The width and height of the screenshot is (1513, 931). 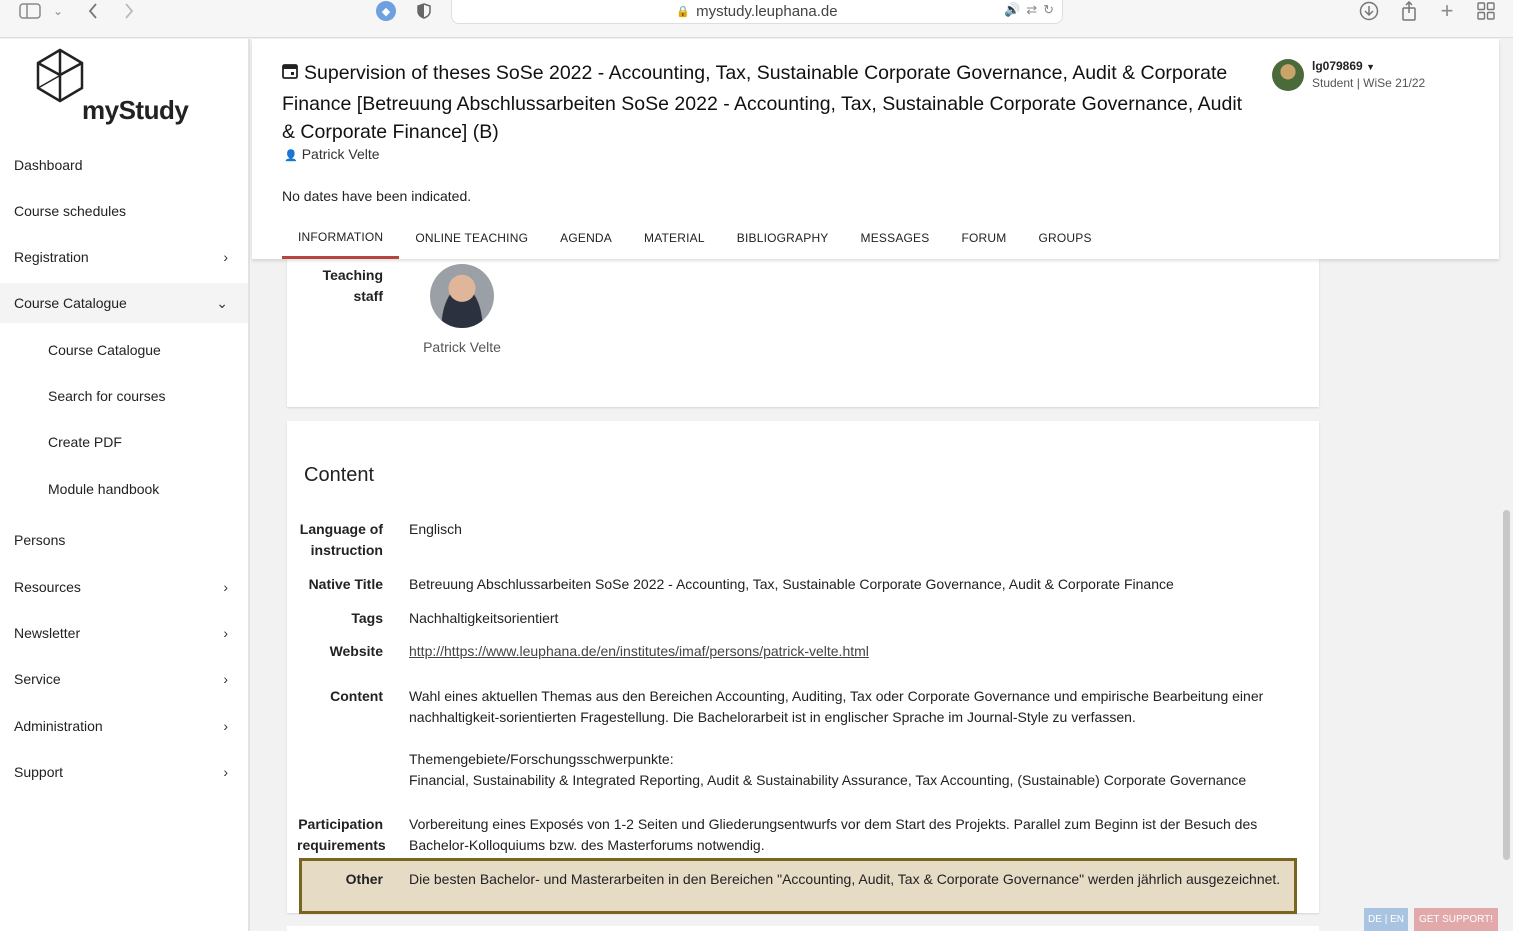 I want to click on tab-forum: FORUM, so click(x=983, y=238).